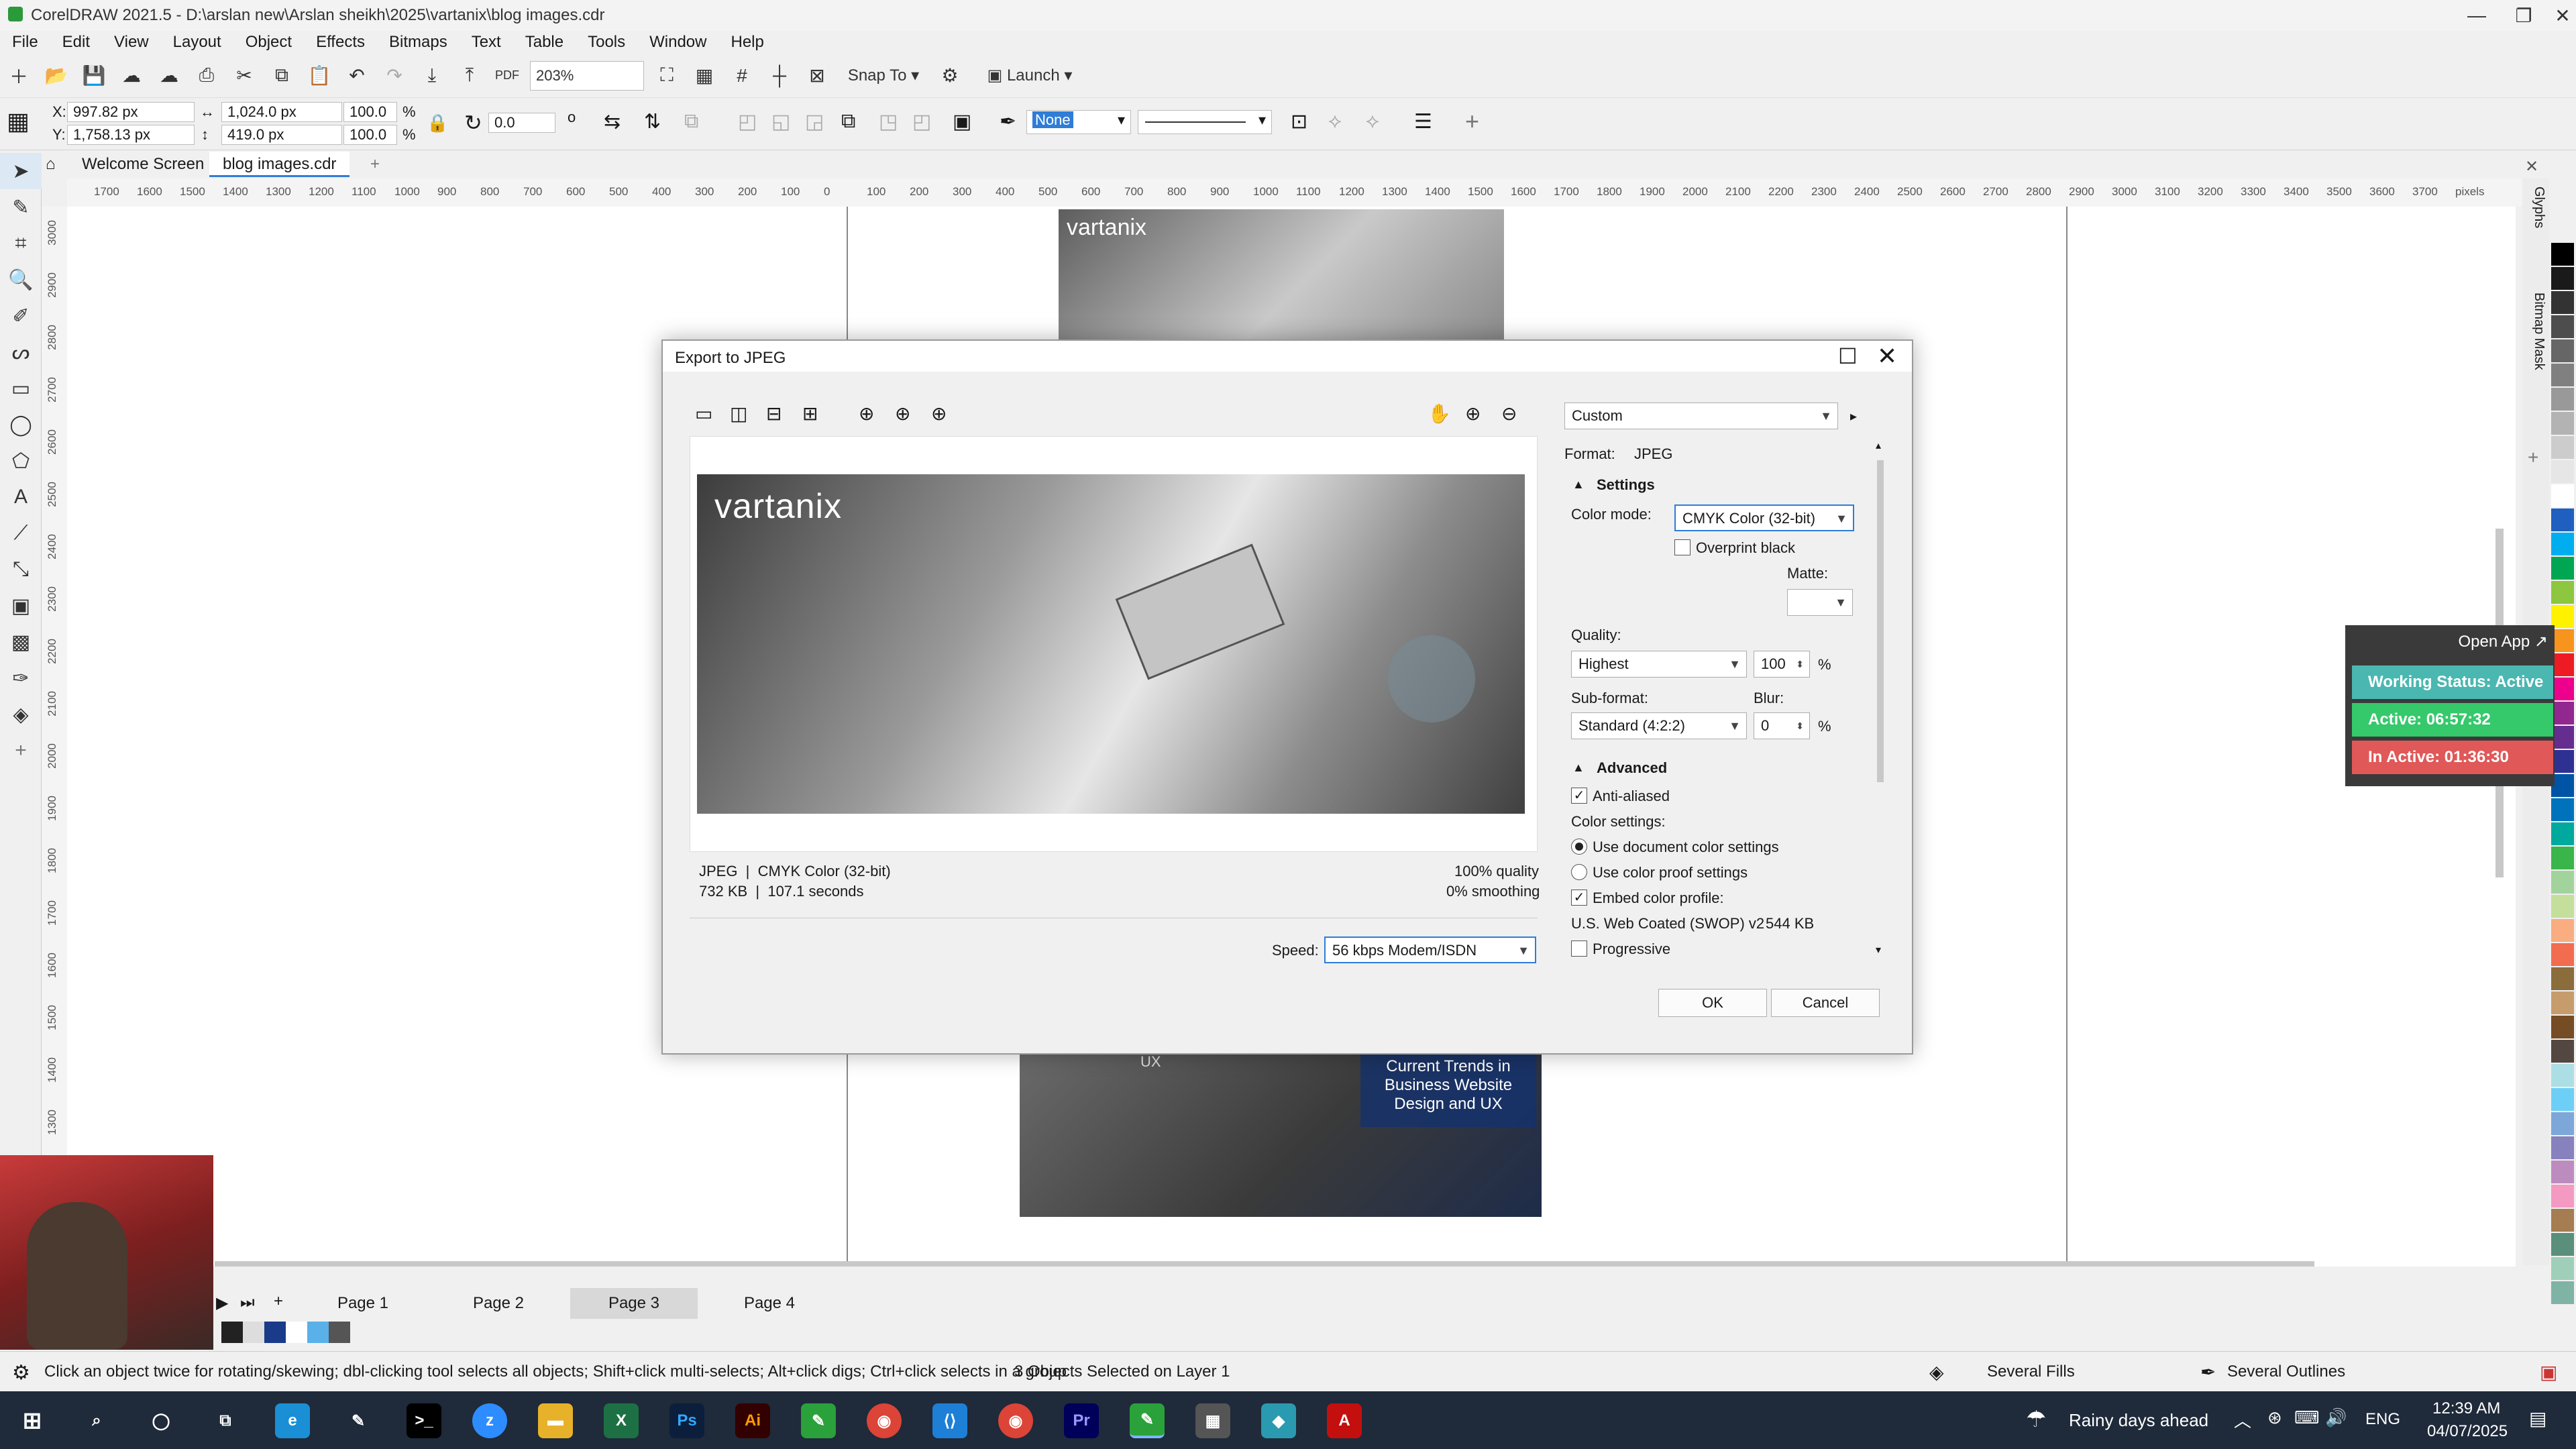 Image resolution: width=2576 pixels, height=1449 pixels. Describe the element at coordinates (21, 171) in the screenshot. I see `pick-tool-icon: ➤` at that location.